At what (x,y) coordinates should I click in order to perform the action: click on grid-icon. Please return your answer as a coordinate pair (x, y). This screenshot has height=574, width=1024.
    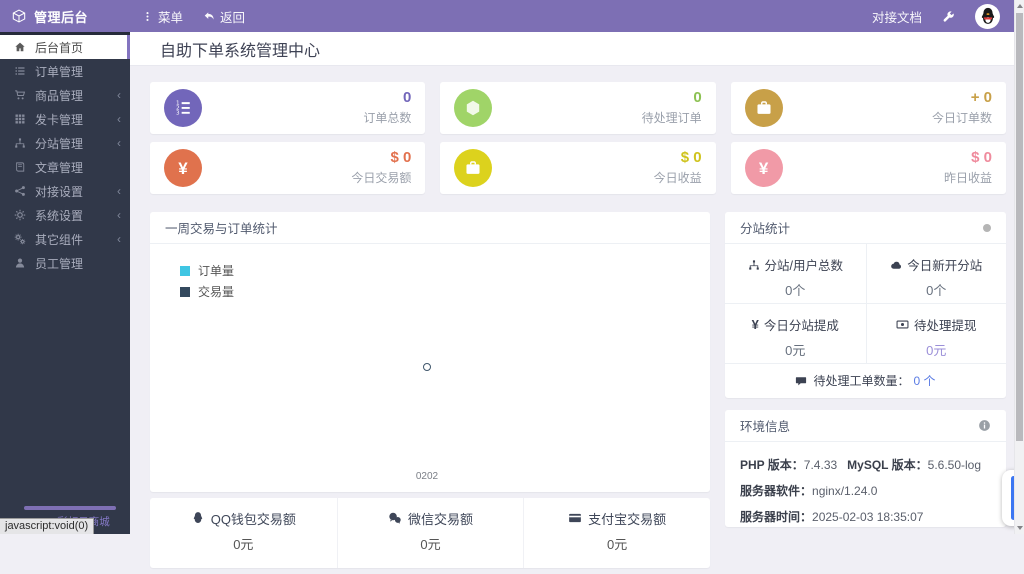
    Looking at the image, I should click on (20, 119).